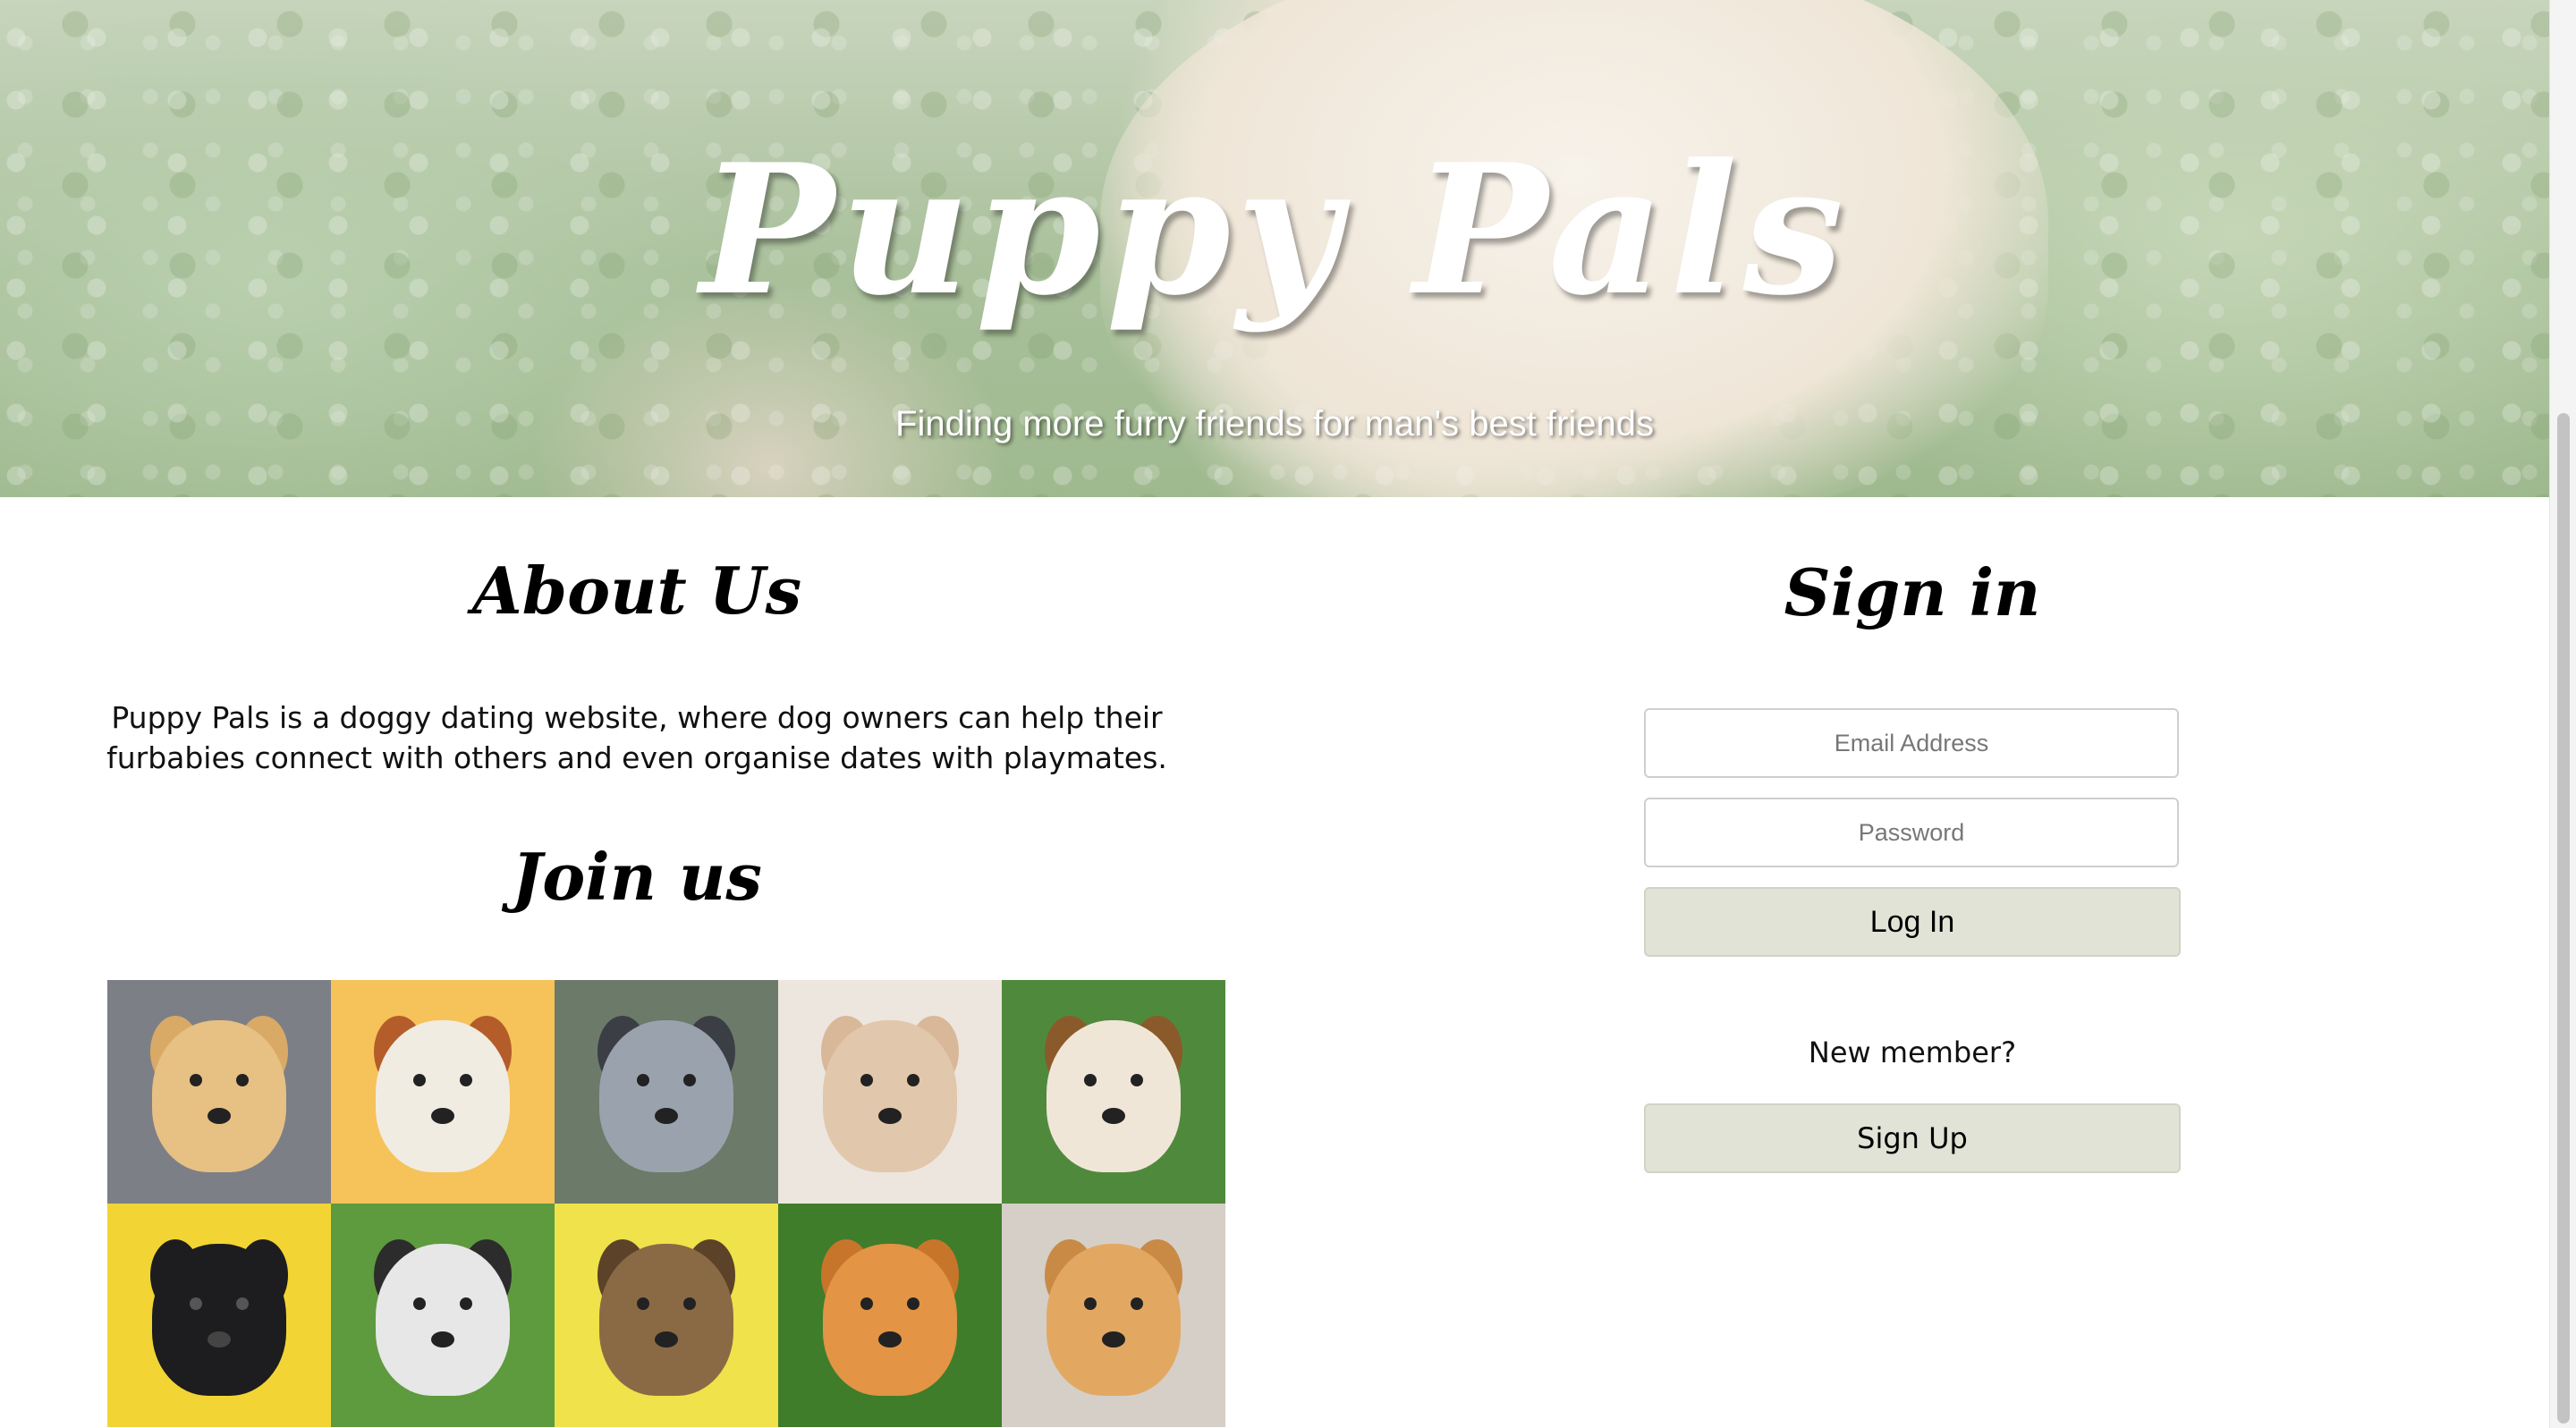  I want to click on email-field, so click(1911, 743).